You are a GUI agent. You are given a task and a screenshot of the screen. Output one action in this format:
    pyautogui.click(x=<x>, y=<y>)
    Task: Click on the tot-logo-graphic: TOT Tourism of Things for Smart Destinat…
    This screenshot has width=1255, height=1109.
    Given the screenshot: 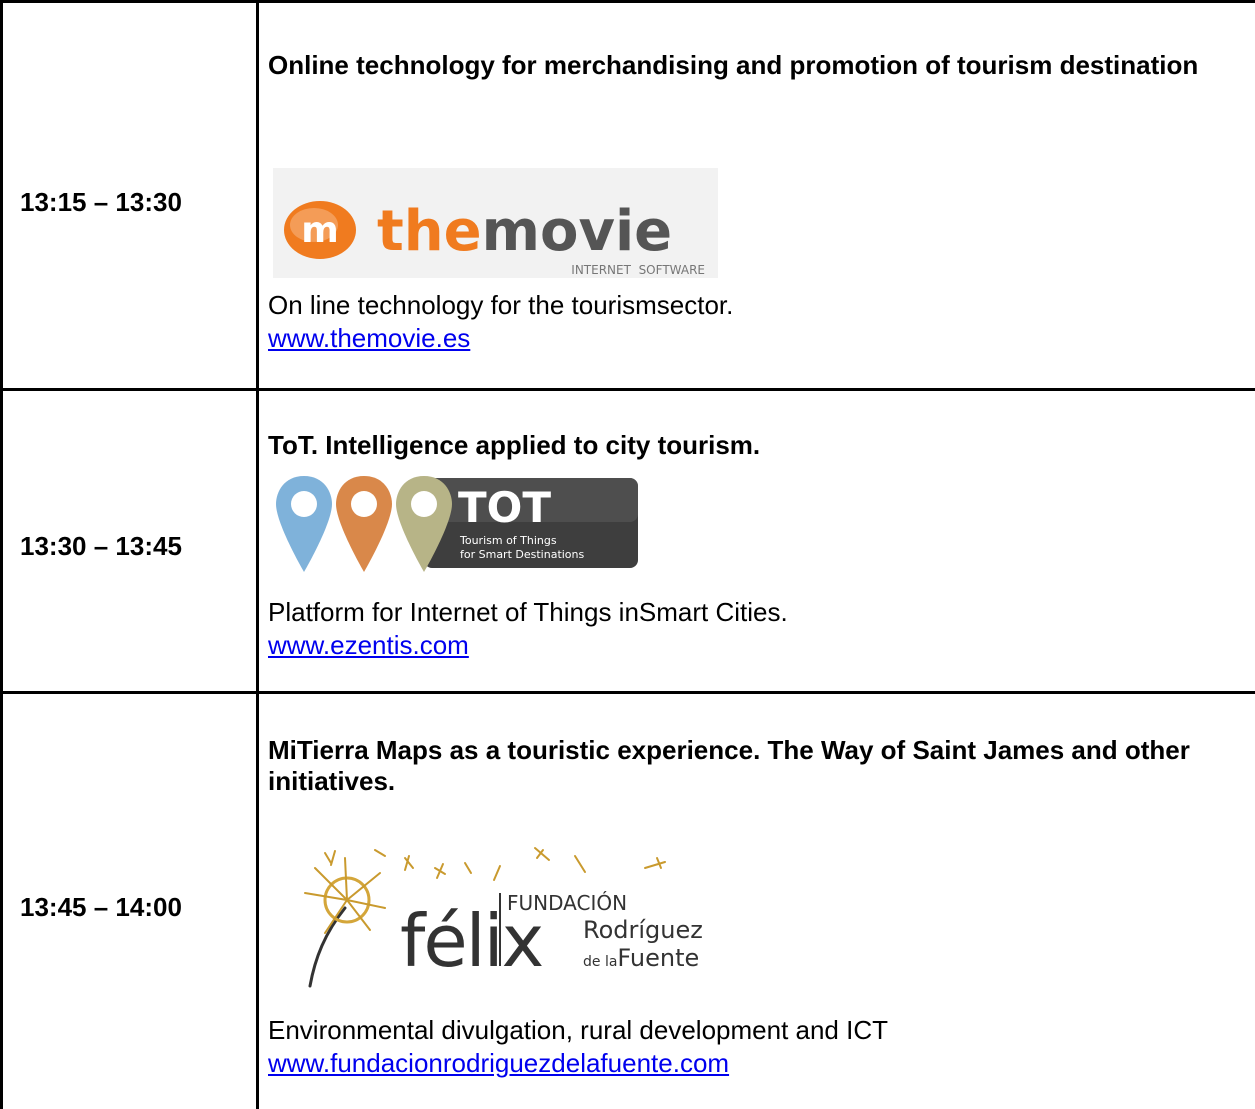 What is the action you would take?
    pyautogui.click(x=457, y=524)
    